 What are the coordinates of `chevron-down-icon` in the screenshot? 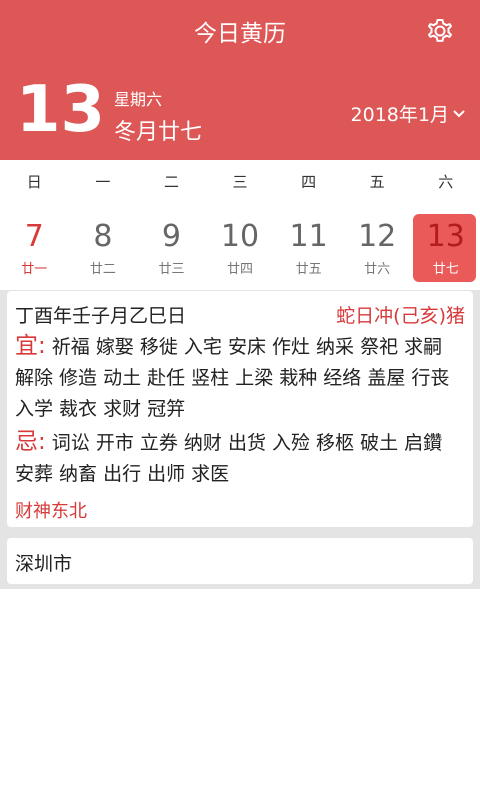 It's located at (459, 113).